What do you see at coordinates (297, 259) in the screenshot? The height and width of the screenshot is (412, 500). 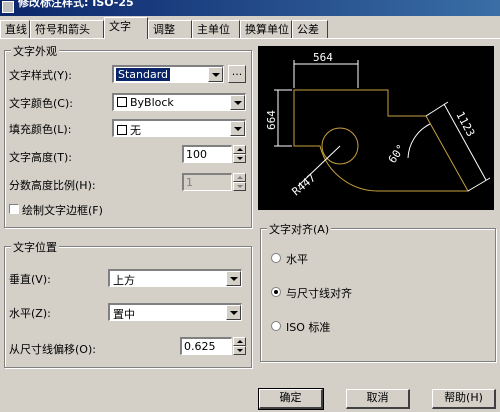 I see `align-horizontal-label: 水平` at bounding box center [297, 259].